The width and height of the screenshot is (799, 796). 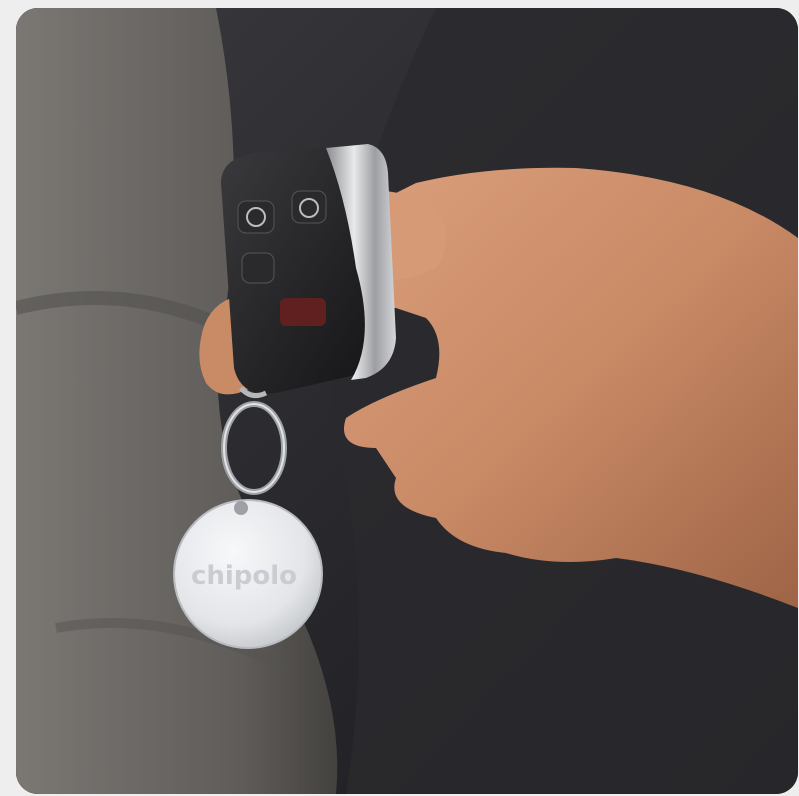 I want to click on chipolo-tracker: chipolo, so click(x=248, y=574).